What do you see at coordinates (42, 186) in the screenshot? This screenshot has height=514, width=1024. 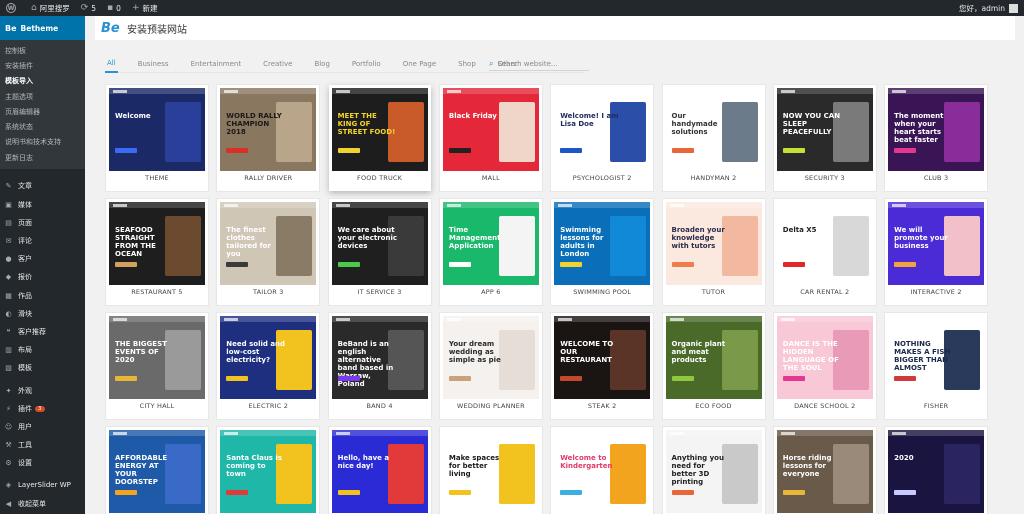 I see `sidebar-item: ✎ 文章` at bounding box center [42, 186].